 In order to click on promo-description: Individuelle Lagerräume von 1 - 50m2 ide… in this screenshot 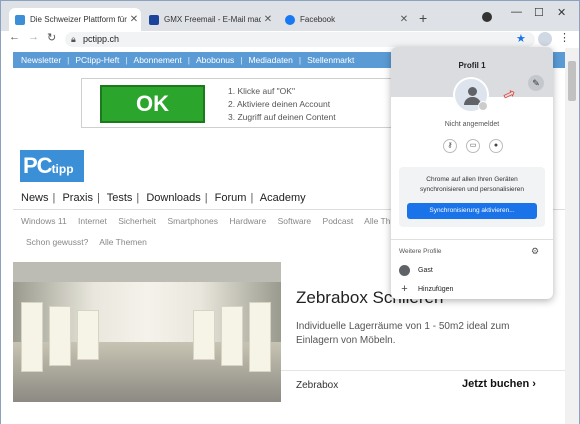, I will do `click(403, 333)`.